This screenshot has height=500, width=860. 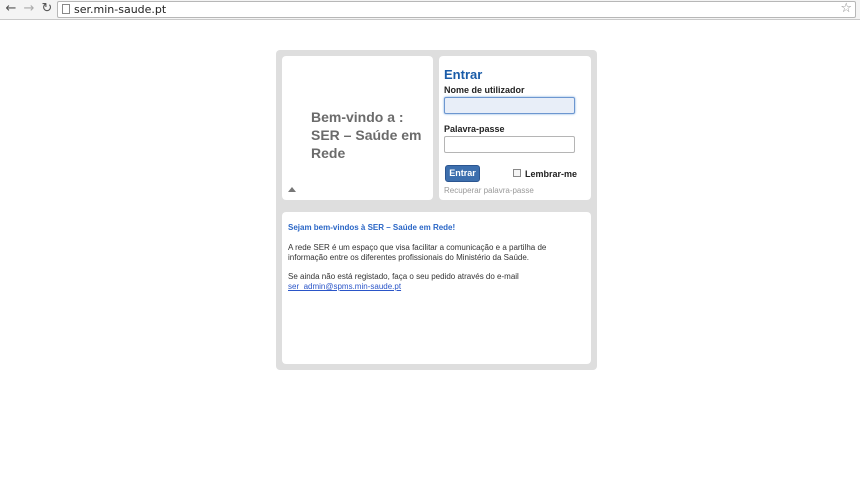 What do you see at coordinates (489, 190) in the screenshot?
I see `recover-password-link: Recuperar palavra-passe` at bounding box center [489, 190].